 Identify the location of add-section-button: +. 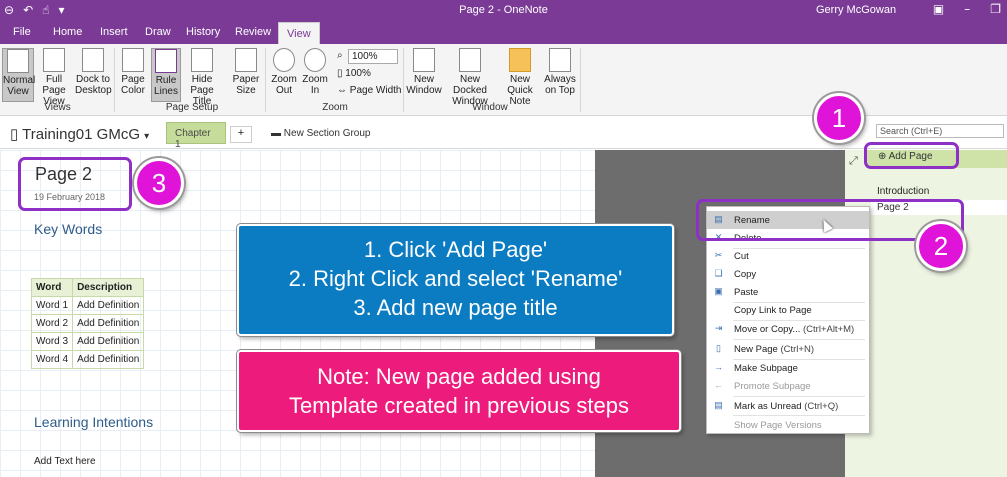
(241, 134).